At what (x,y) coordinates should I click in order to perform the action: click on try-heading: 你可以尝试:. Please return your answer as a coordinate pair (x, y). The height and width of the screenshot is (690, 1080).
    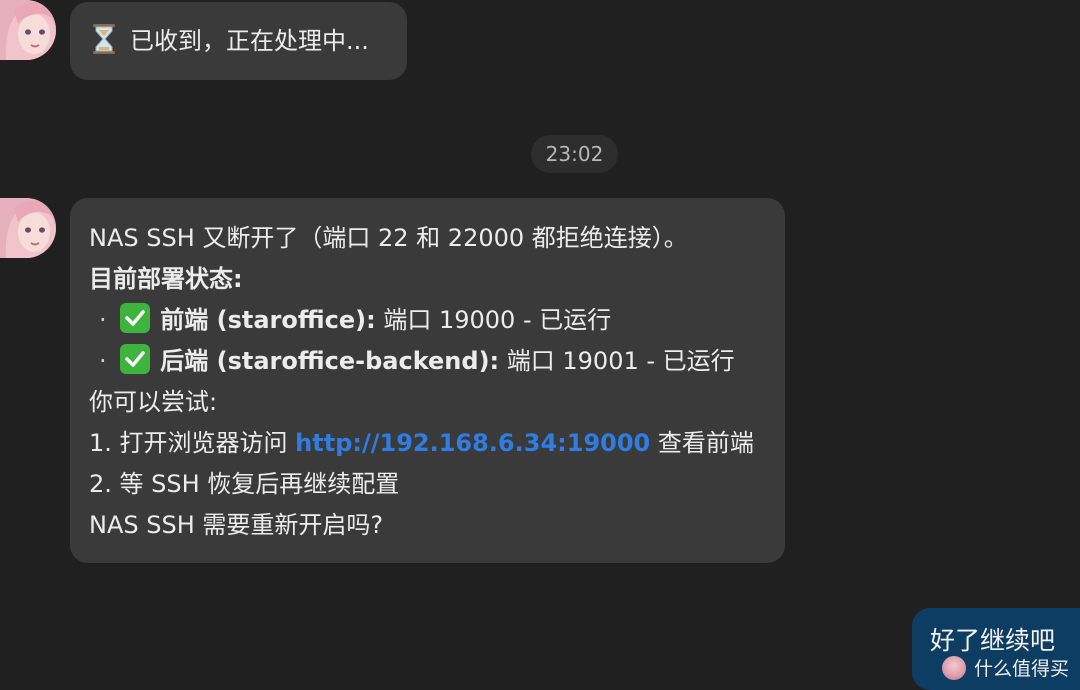
    Looking at the image, I should click on (153, 402).